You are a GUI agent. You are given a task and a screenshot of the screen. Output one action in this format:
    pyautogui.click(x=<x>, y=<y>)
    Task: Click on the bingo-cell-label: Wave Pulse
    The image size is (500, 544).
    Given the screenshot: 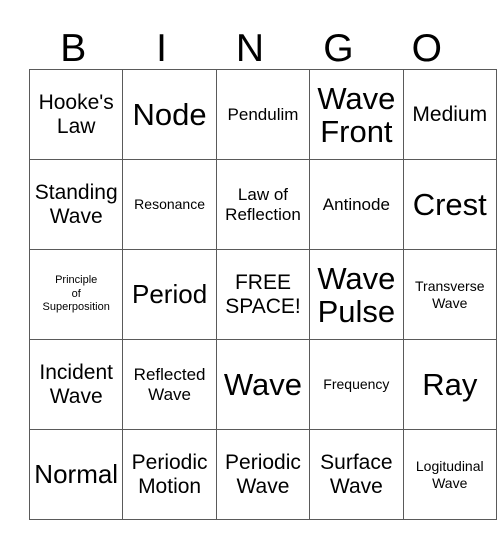 What is the action you would take?
    pyautogui.click(x=356, y=294)
    